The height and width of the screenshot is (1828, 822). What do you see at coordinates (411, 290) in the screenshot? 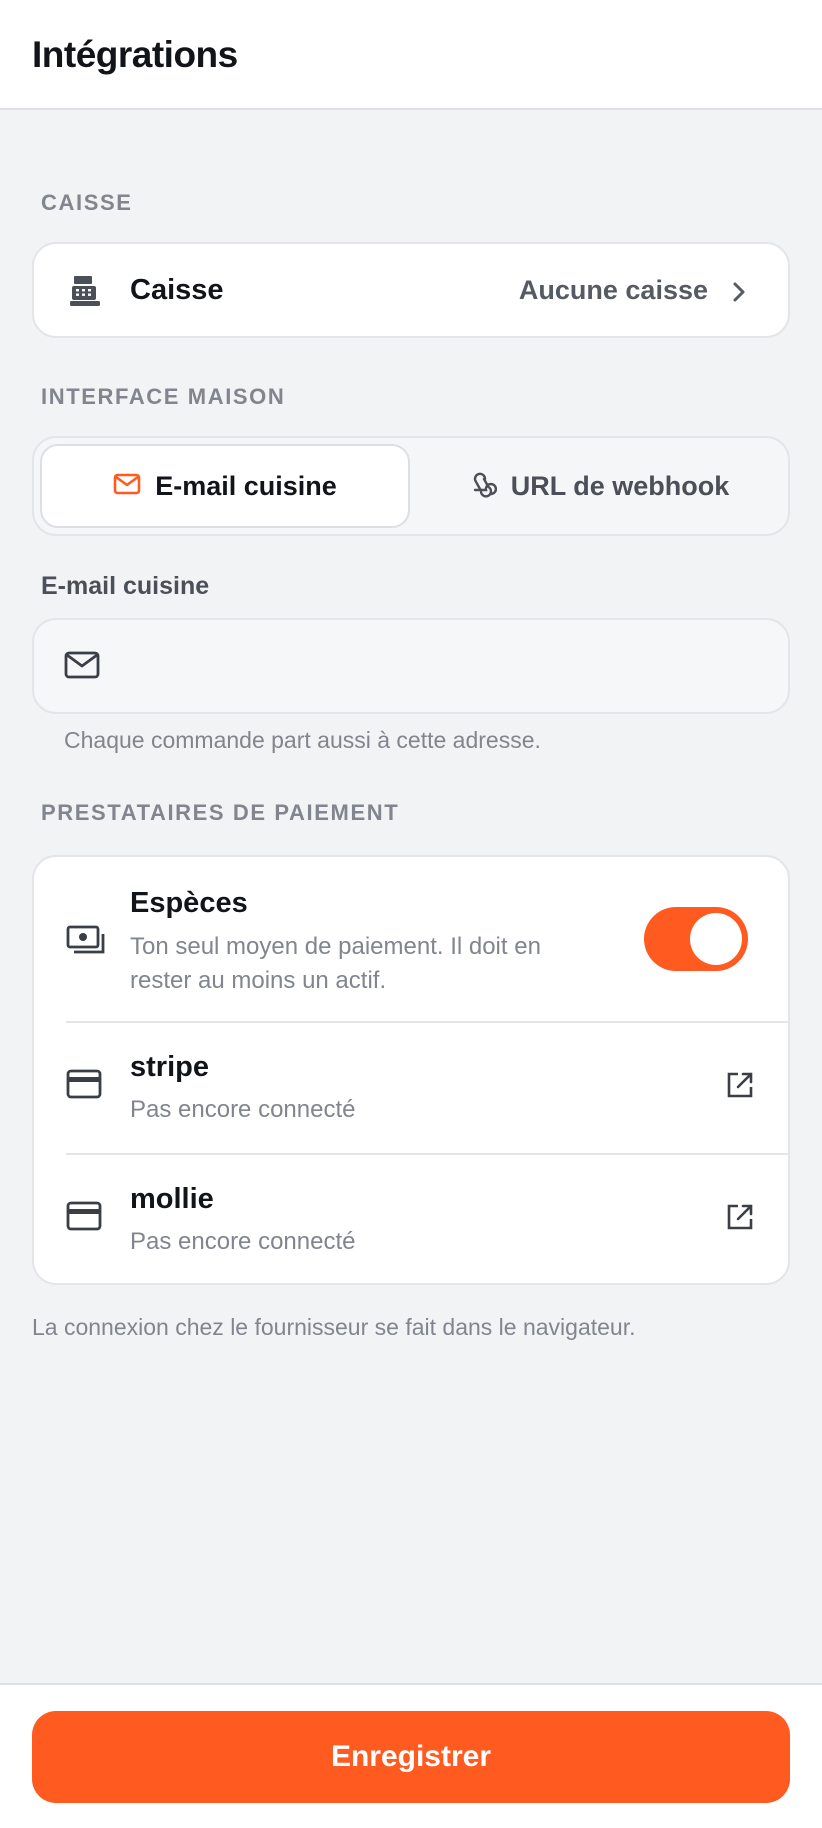
I see `pos-select-row: Caisse Aucune caisse` at bounding box center [411, 290].